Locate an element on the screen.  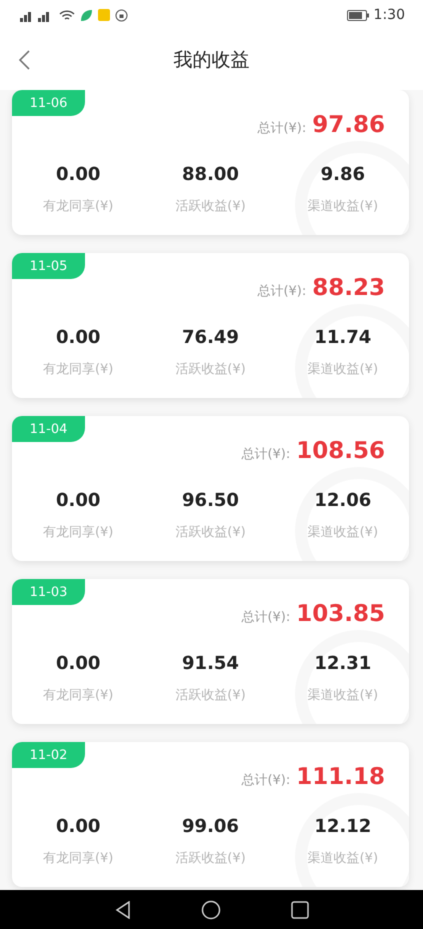
home-nav-icon is located at coordinates (210, 910).